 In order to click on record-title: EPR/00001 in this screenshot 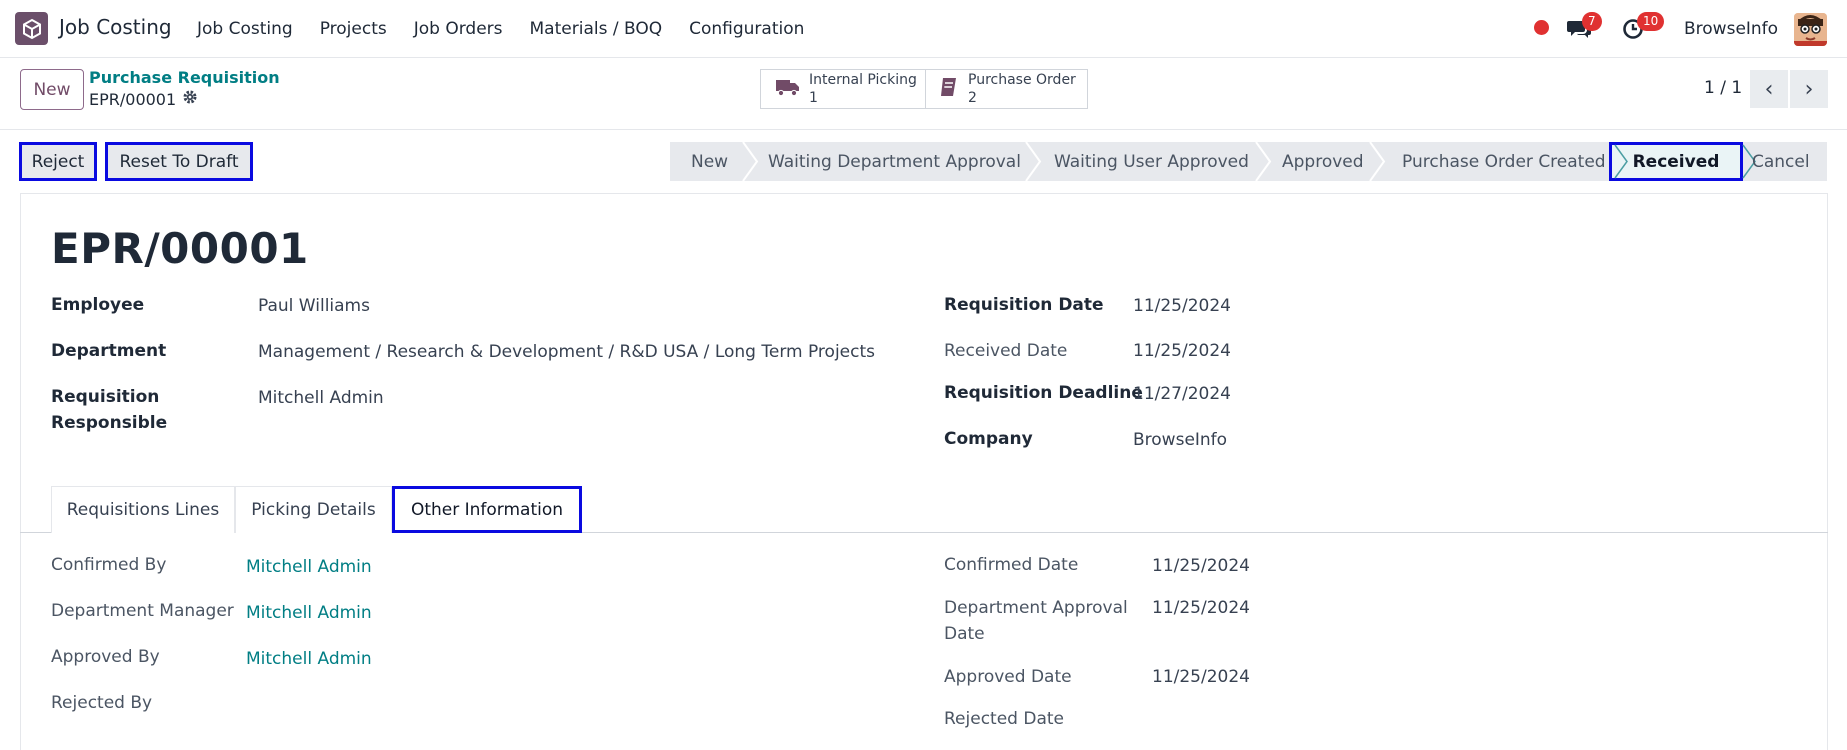, I will do `click(180, 248)`.